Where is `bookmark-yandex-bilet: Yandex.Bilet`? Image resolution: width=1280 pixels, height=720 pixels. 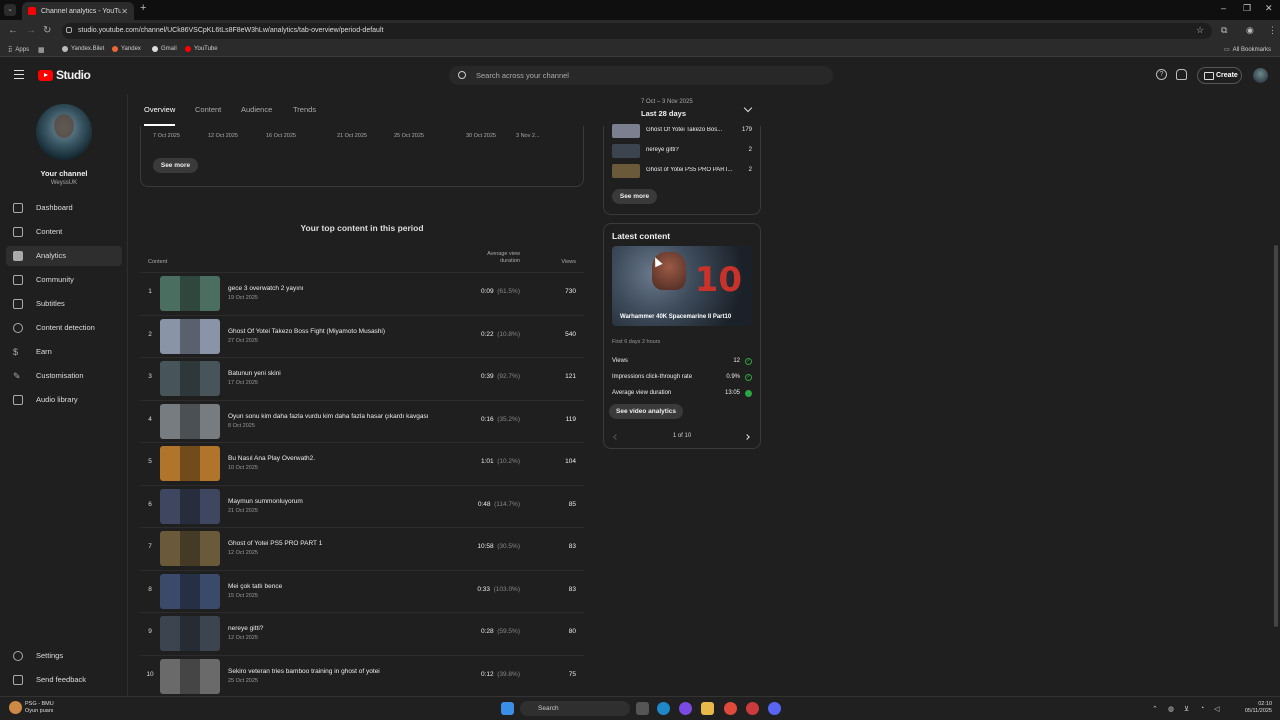 bookmark-yandex-bilet: Yandex.Bilet is located at coordinates (83, 49).